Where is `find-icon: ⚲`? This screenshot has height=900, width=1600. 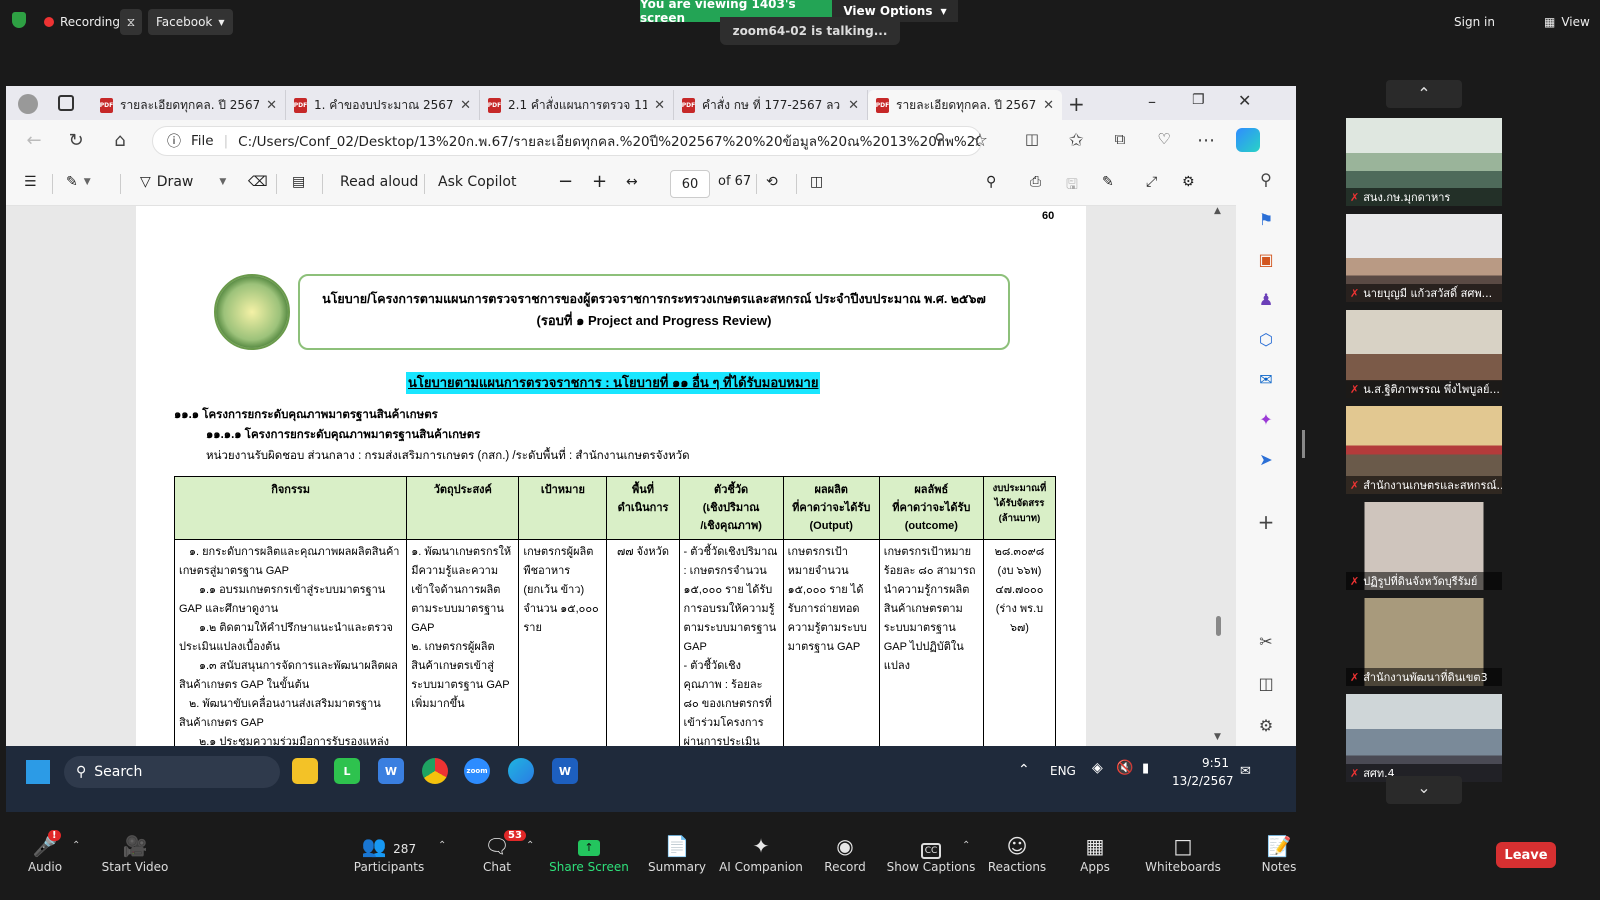 find-icon: ⚲ is located at coordinates (991, 182).